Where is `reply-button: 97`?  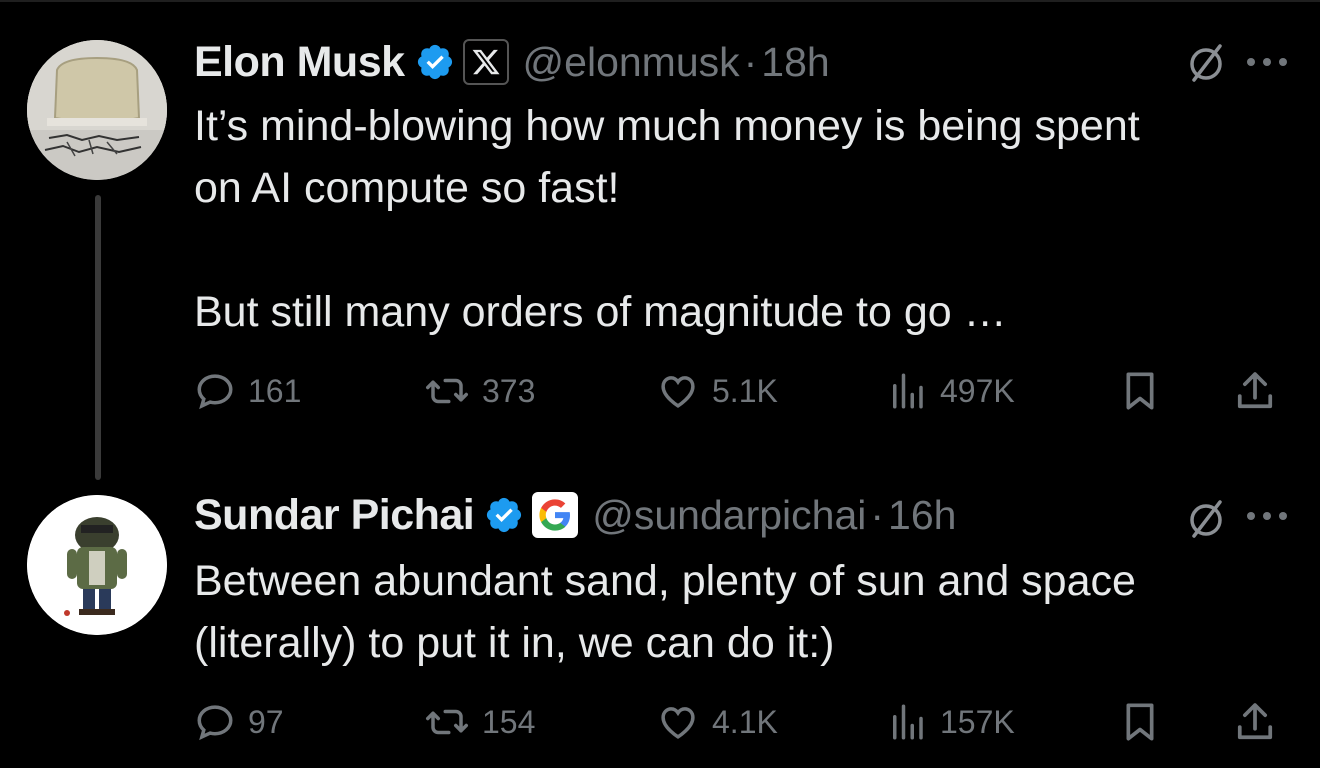 reply-button: 97 is located at coordinates (239, 722).